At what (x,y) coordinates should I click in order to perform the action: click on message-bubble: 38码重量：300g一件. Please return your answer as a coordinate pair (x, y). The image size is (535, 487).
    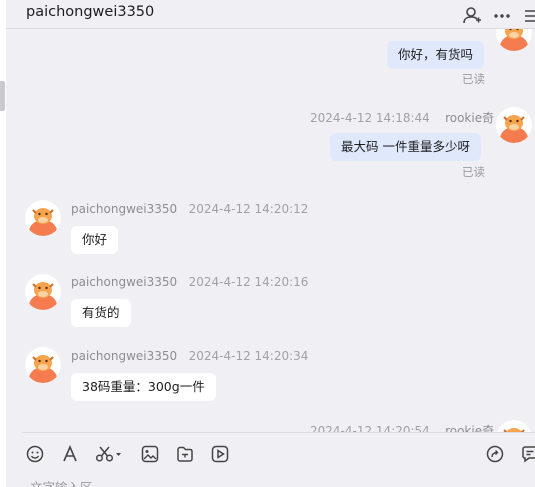
    Looking at the image, I should click on (143, 387).